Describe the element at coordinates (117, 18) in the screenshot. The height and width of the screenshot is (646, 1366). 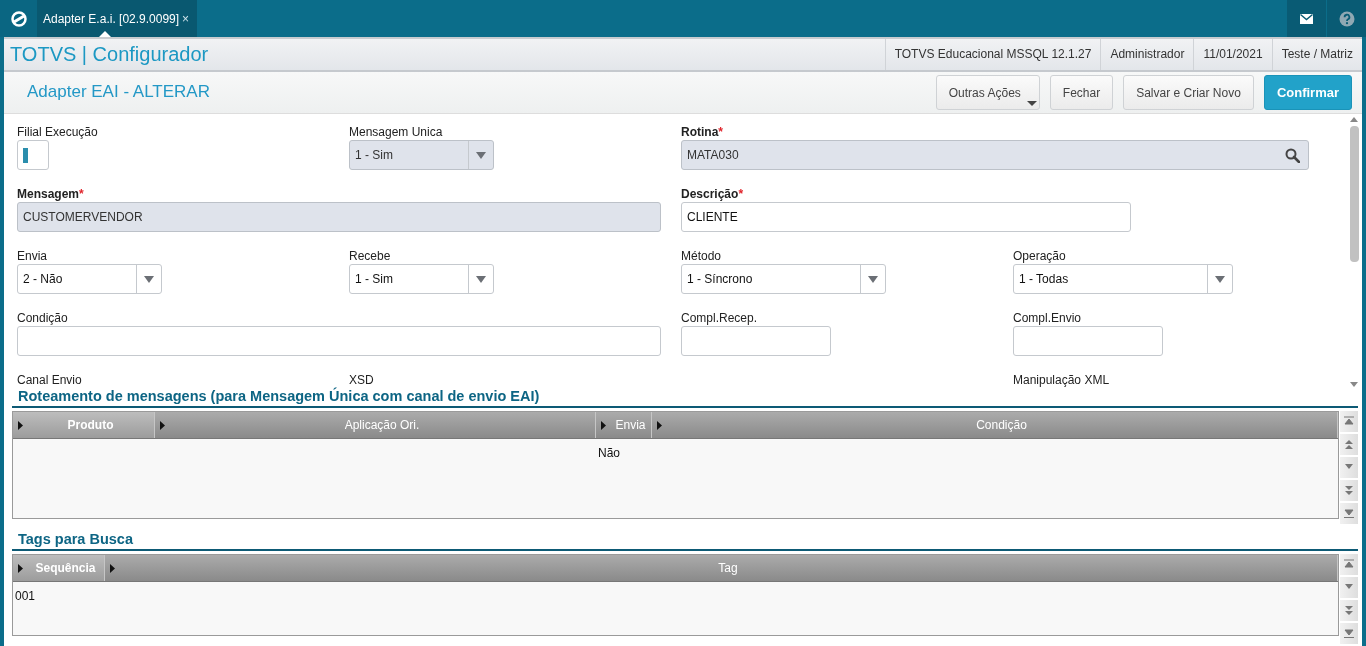
I see `app-tab: Adapter E.a.i. [02.9.0099] ×` at that location.